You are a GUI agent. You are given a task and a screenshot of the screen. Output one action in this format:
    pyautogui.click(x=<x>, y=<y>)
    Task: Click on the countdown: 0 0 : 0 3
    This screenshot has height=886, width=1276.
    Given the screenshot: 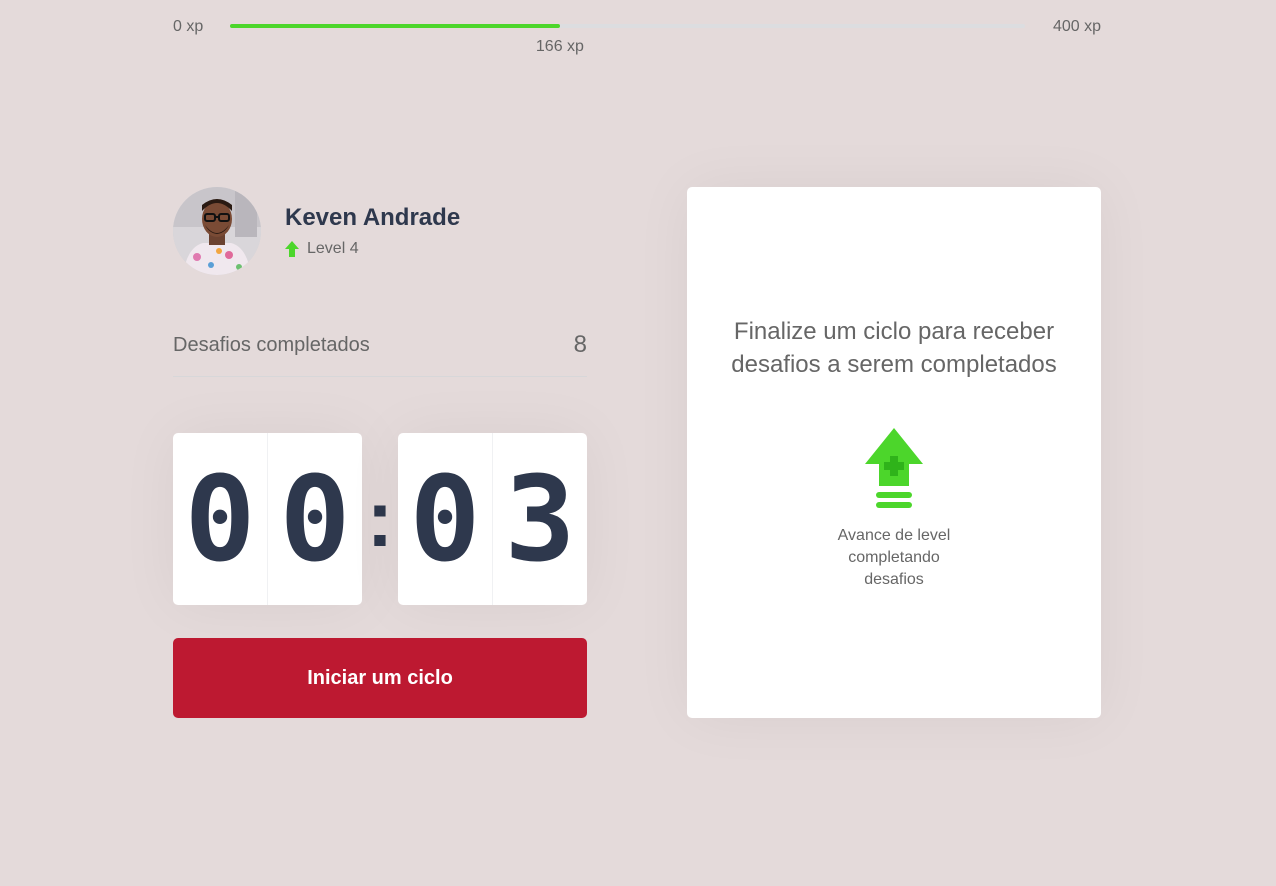 What is the action you would take?
    pyautogui.click(x=380, y=519)
    